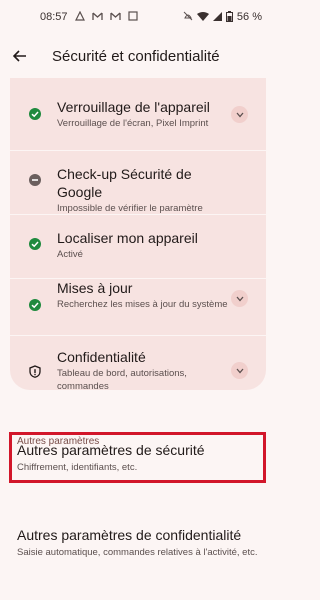 The width and height of the screenshot is (320, 600). Describe the element at coordinates (217, 17) in the screenshot. I see `signal-icon` at that location.